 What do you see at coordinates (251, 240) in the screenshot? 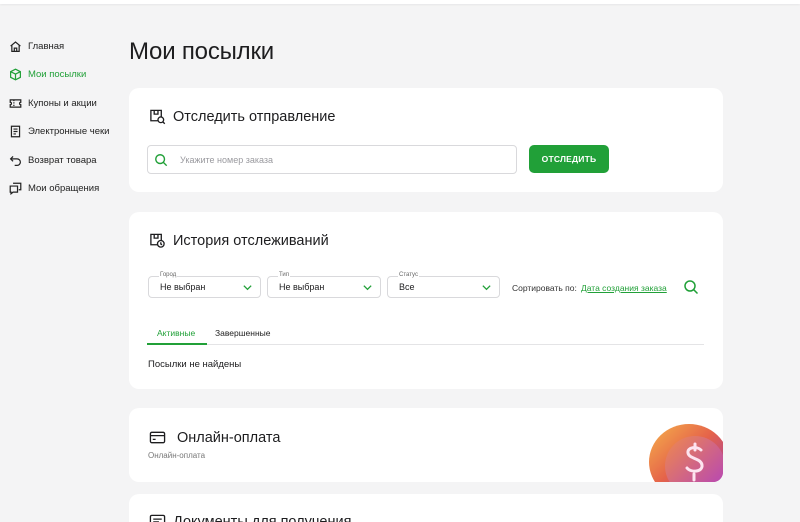
I see `history-card-title-text: История отслеживаний` at bounding box center [251, 240].